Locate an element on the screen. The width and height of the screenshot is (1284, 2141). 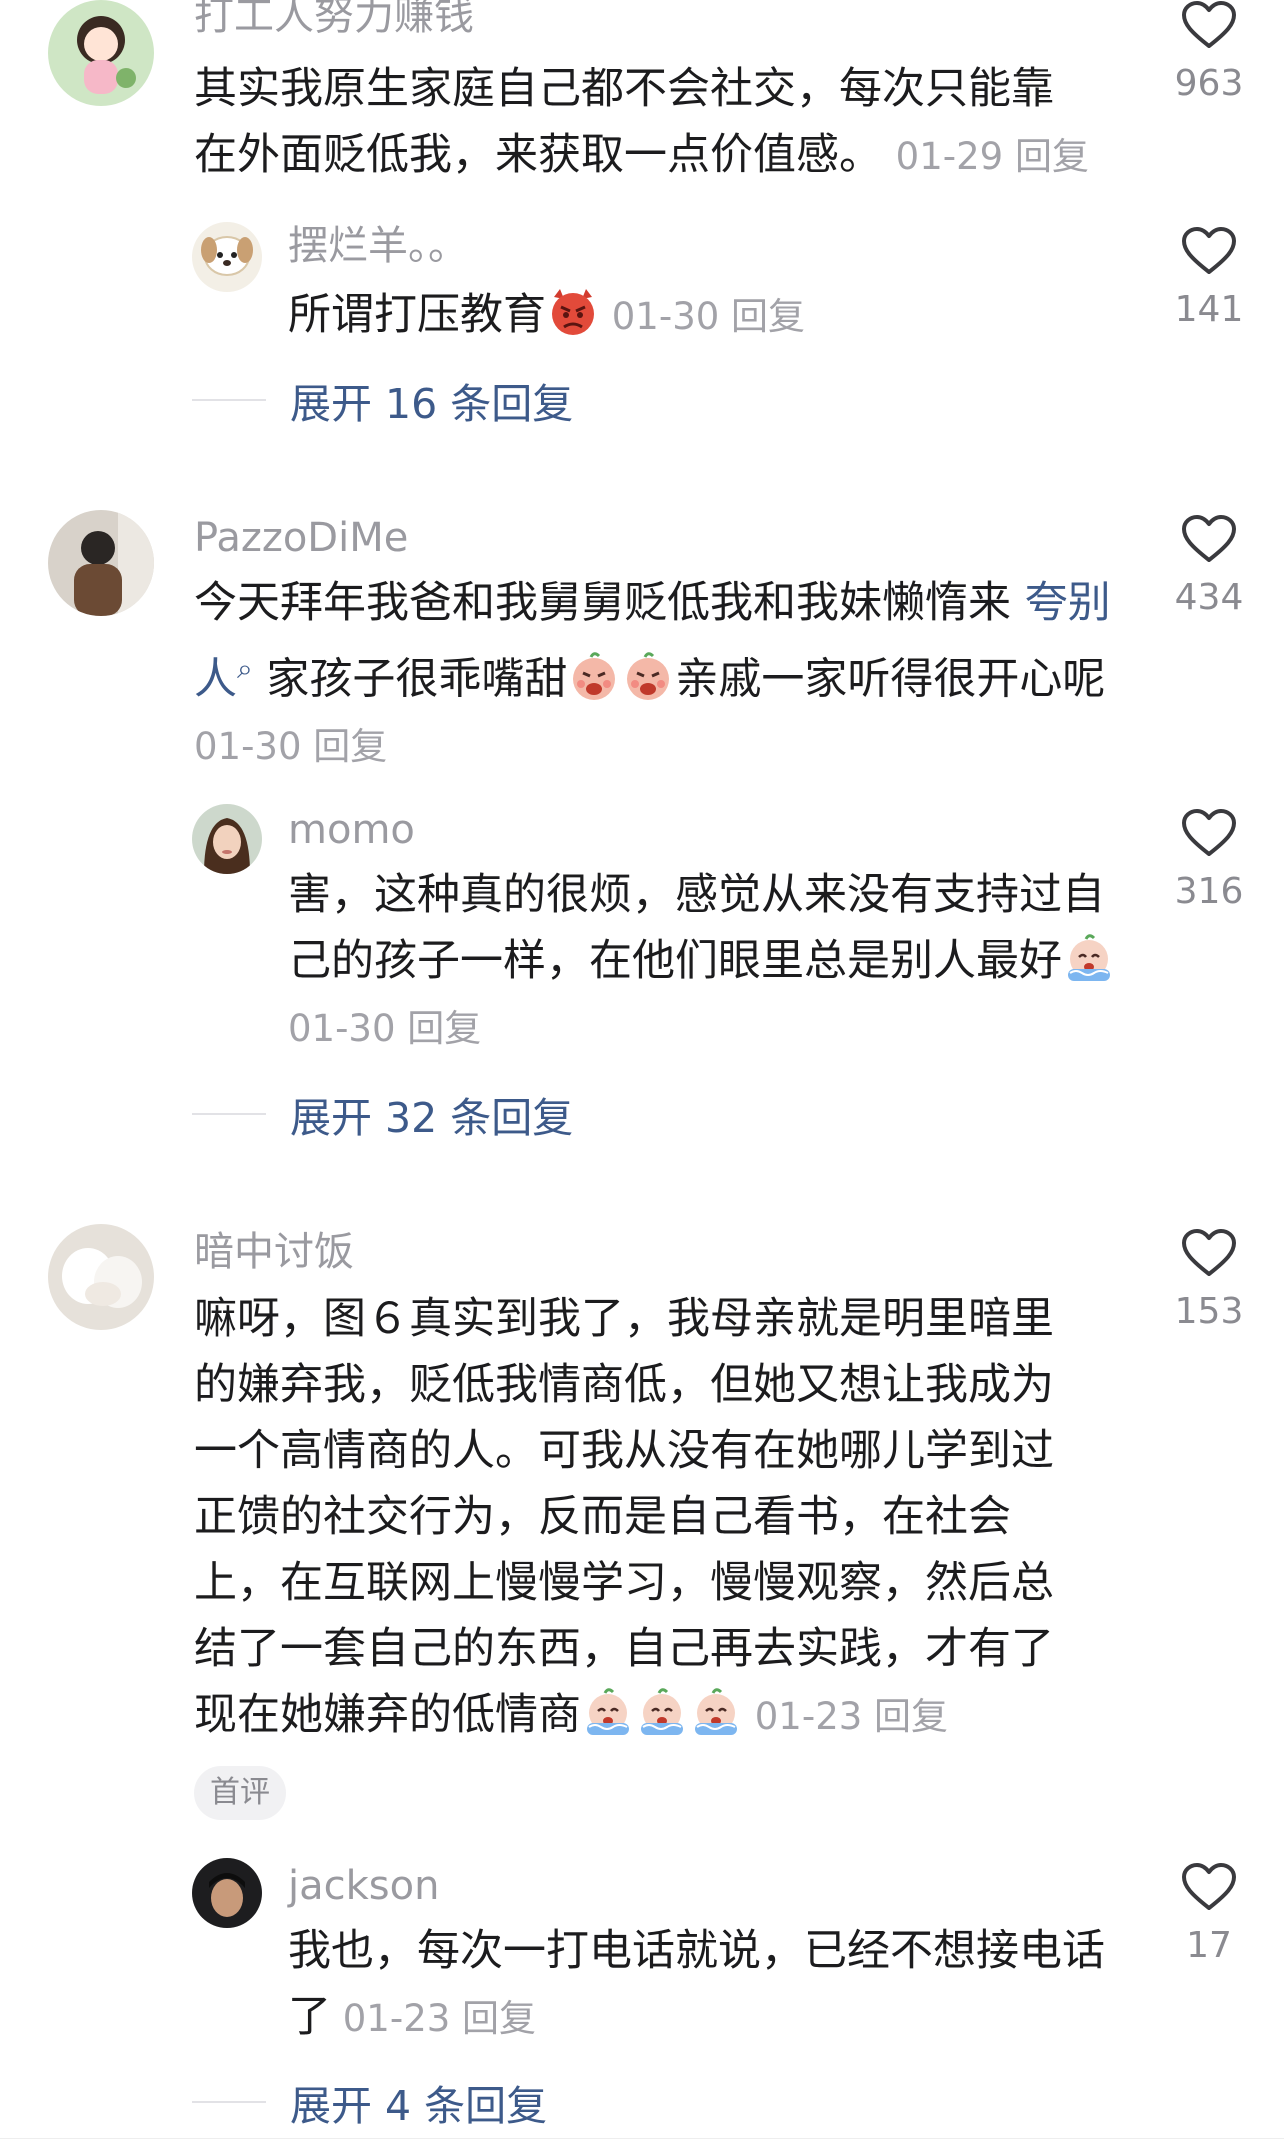
comment-body-end: 亲戚一家听得很开心呢 is located at coordinates (890, 679).